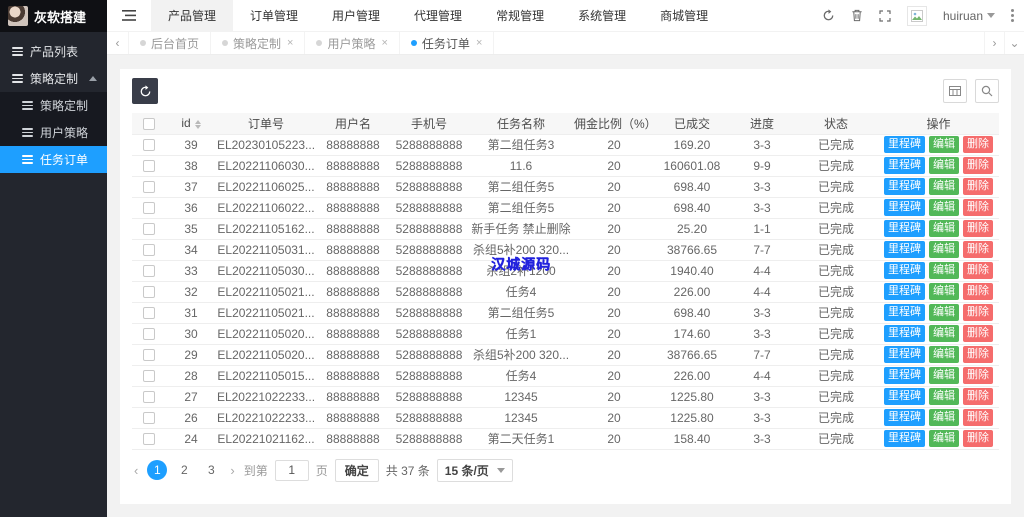  Describe the element at coordinates (170, 43) in the screenshot. I see `tab-dashboard: 后台首页` at that location.